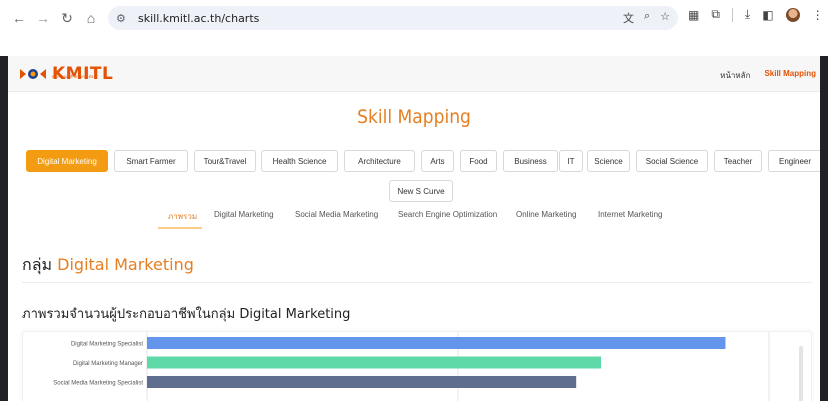  What do you see at coordinates (67, 161) in the screenshot?
I see `category-chip-digital-marketing: Digital Marketing` at bounding box center [67, 161].